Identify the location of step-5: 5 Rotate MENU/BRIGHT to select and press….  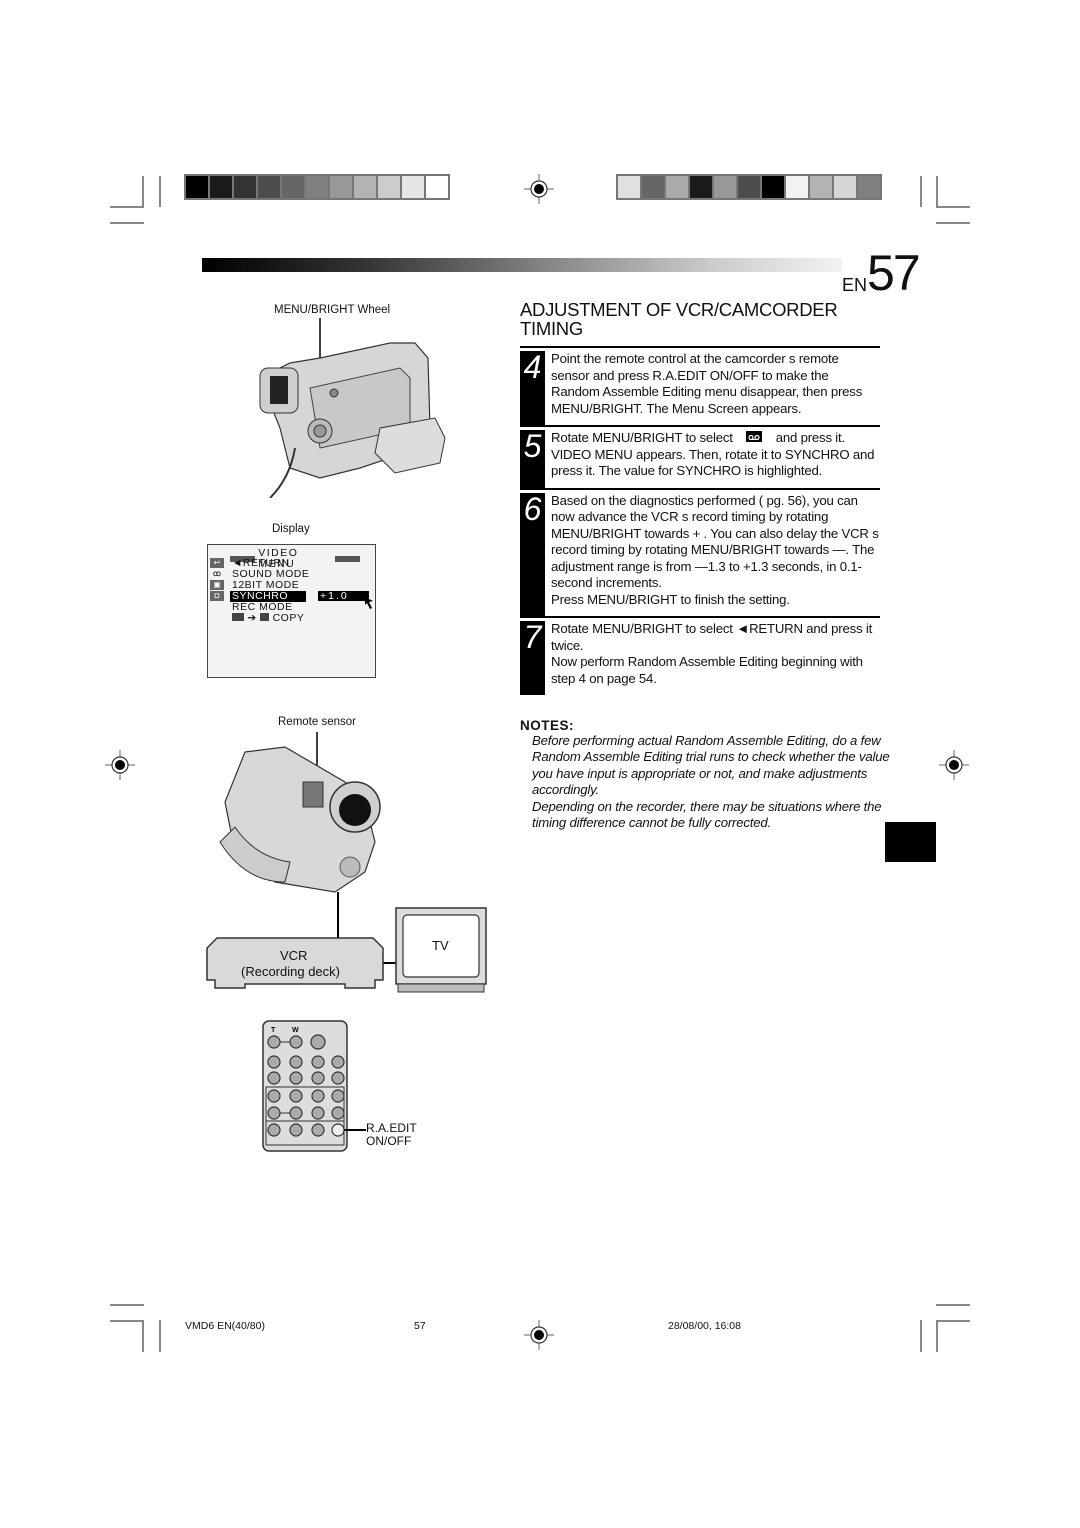
(700, 456).